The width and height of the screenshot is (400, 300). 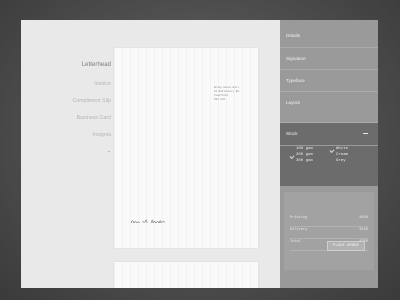 I want to click on signature-image, so click(x=148, y=221).